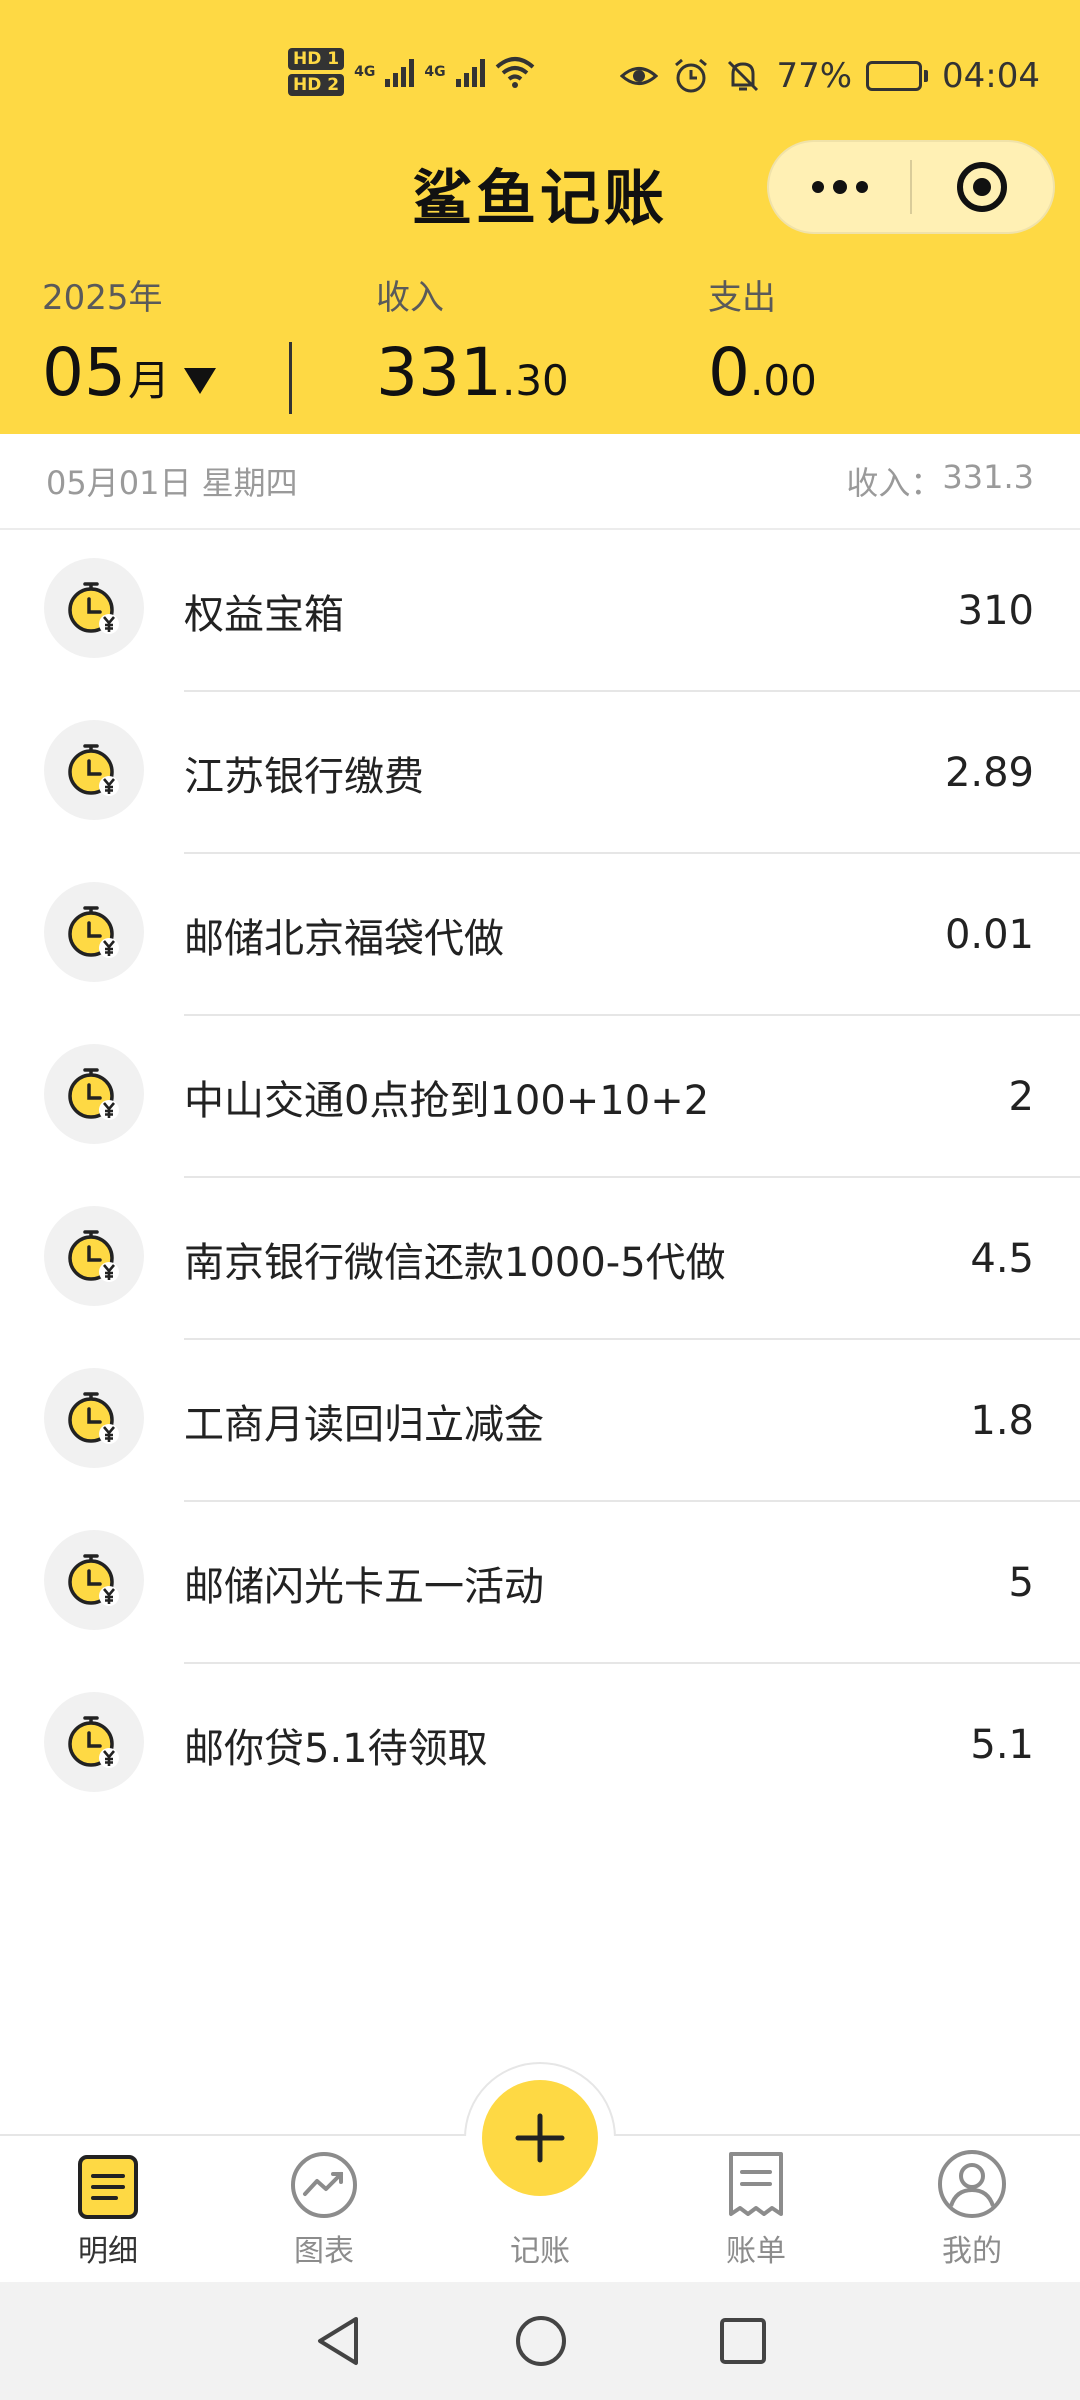 This screenshot has height=2400, width=1080. What do you see at coordinates (1021, 1583) in the screenshot?
I see `transaction-amount: 5` at bounding box center [1021, 1583].